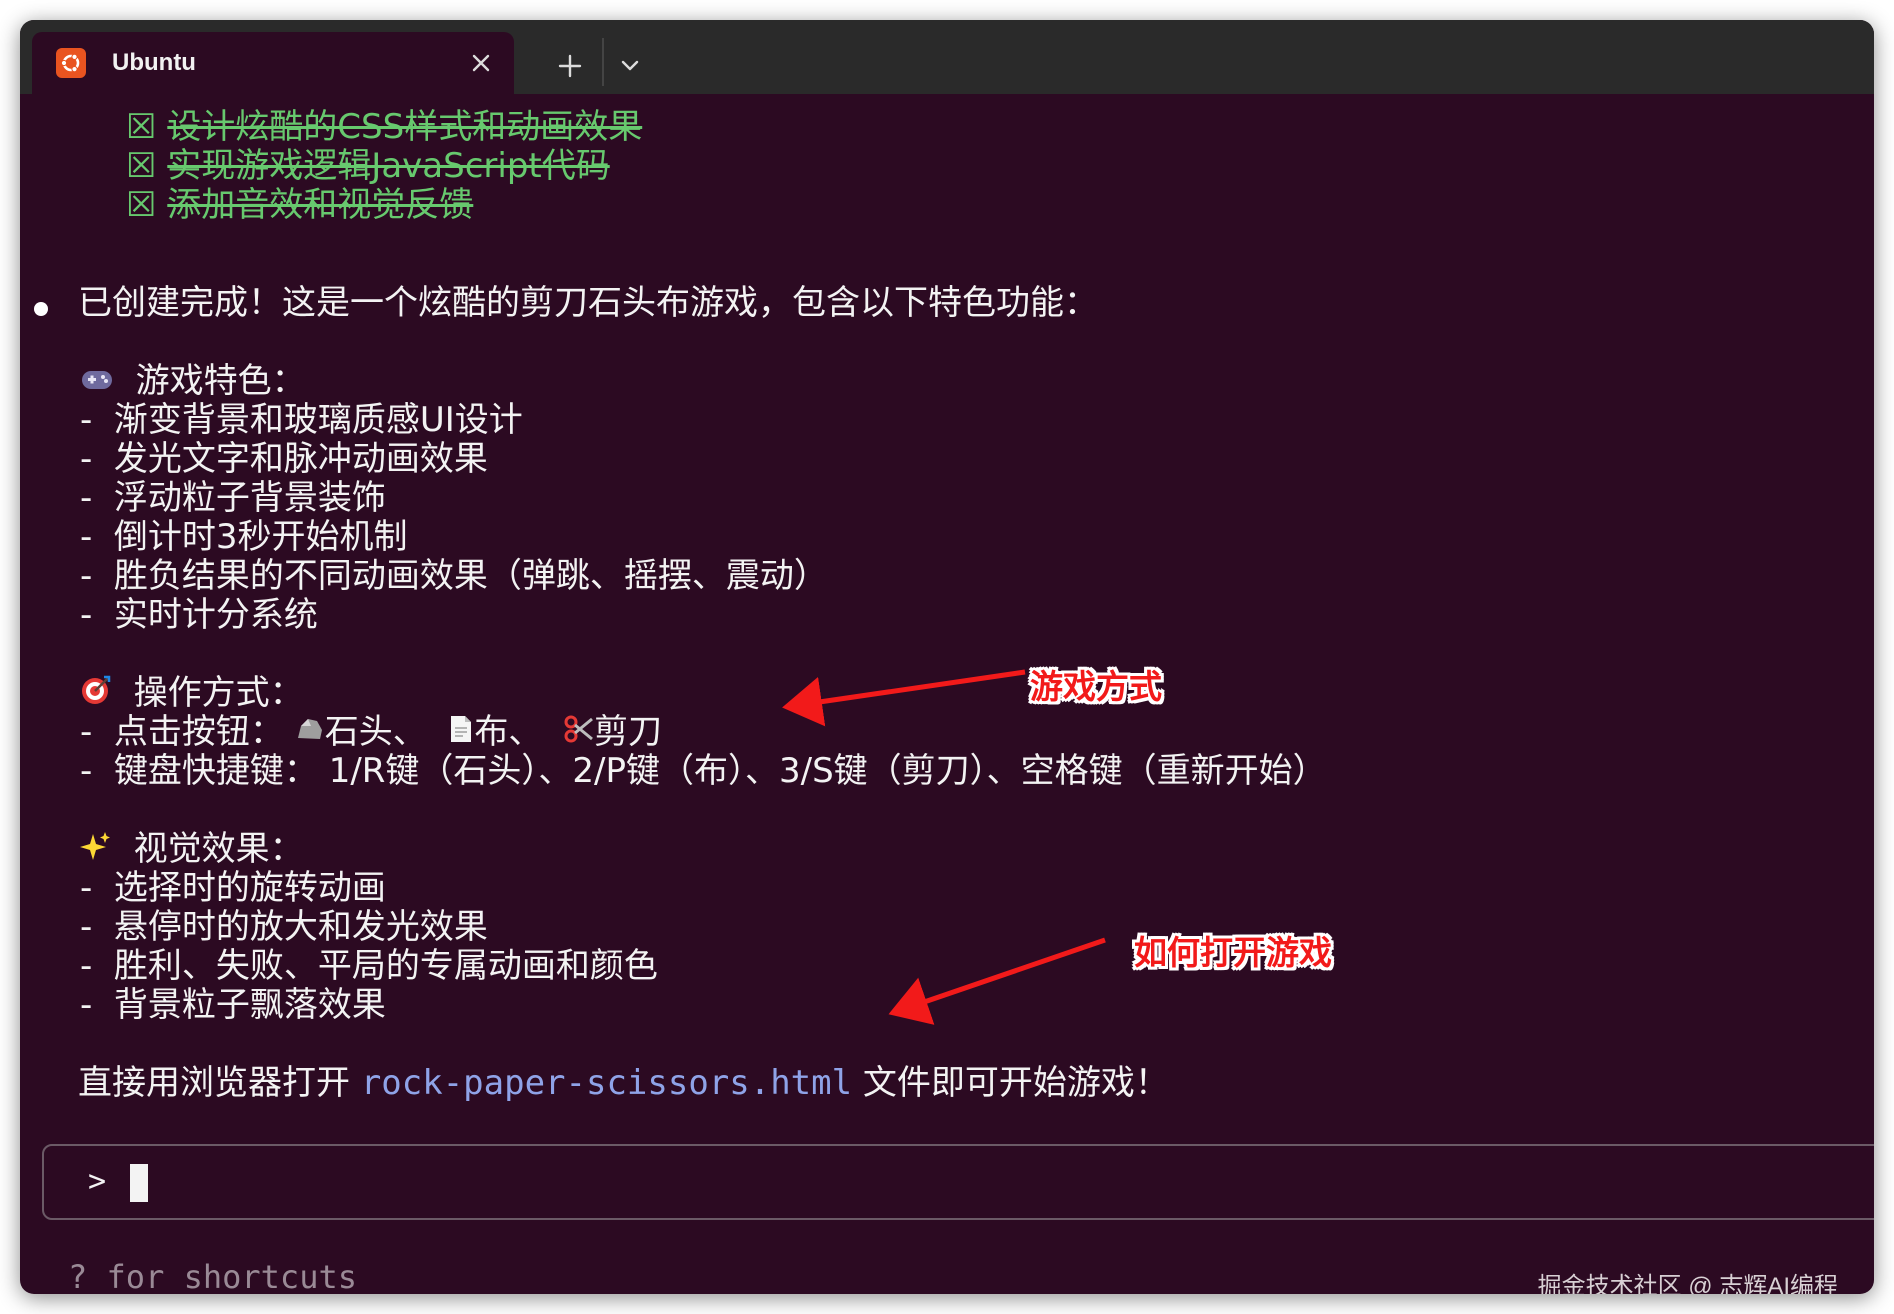  Describe the element at coordinates (958, 1182) in the screenshot. I see `prompt-input: >` at that location.